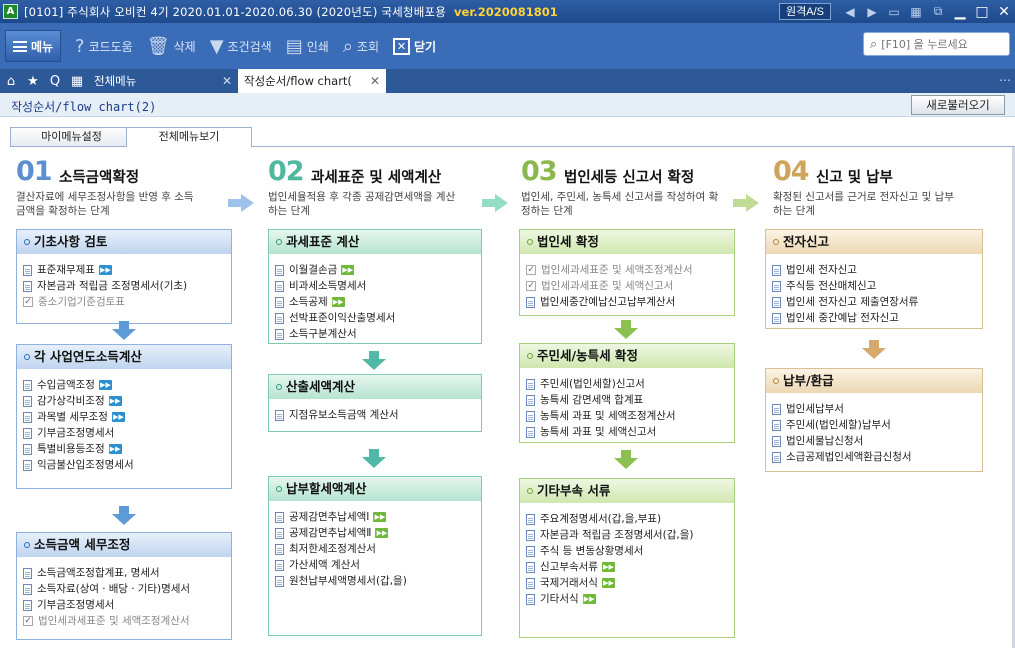  What do you see at coordinates (872, 11) in the screenshot?
I see `forward-arrow-icon: ▶` at bounding box center [872, 11].